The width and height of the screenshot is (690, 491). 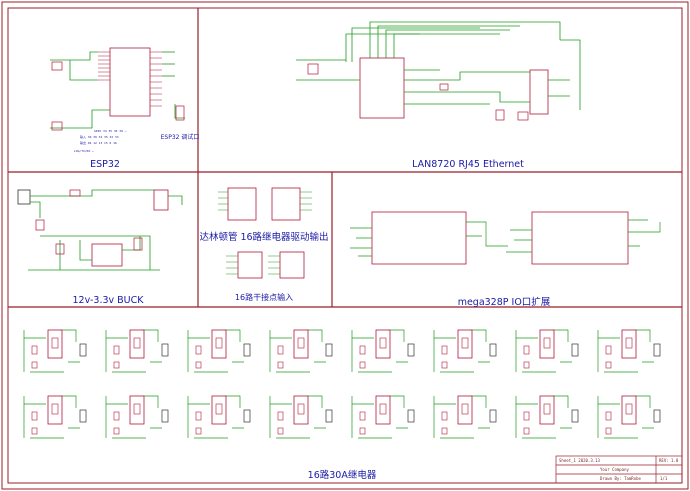 What do you see at coordinates (504, 302) in the screenshot?
I see `section-label-mega328p: mega328P IO口扩展` at bounding box center [504, 302].